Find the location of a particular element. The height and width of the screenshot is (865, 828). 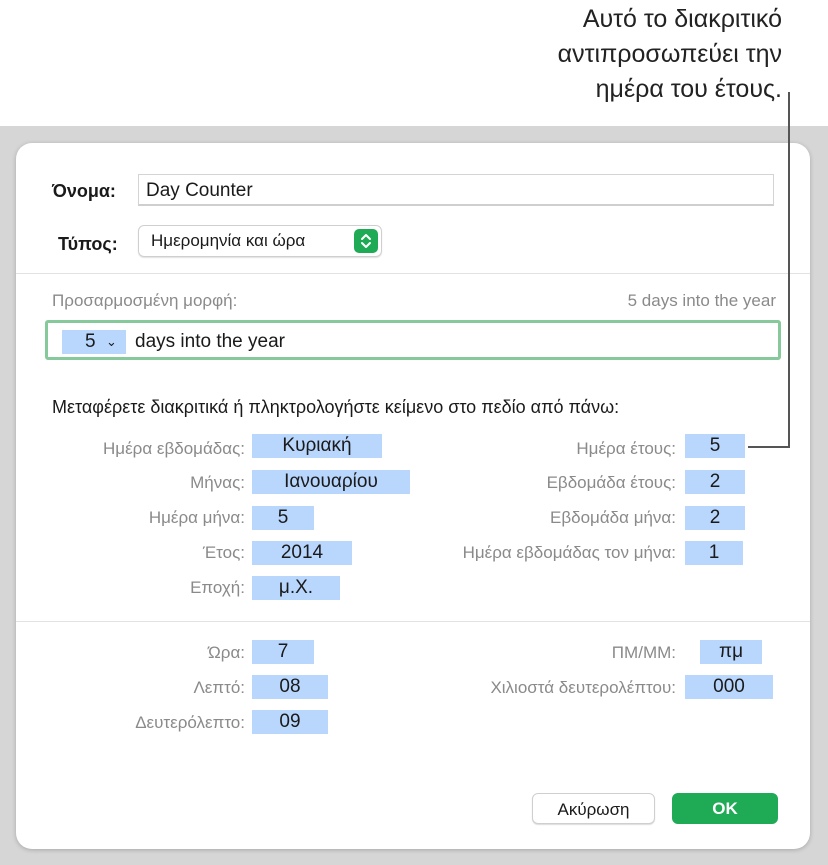

token-label-year: Έτος: is located at coordinates (223, 552).